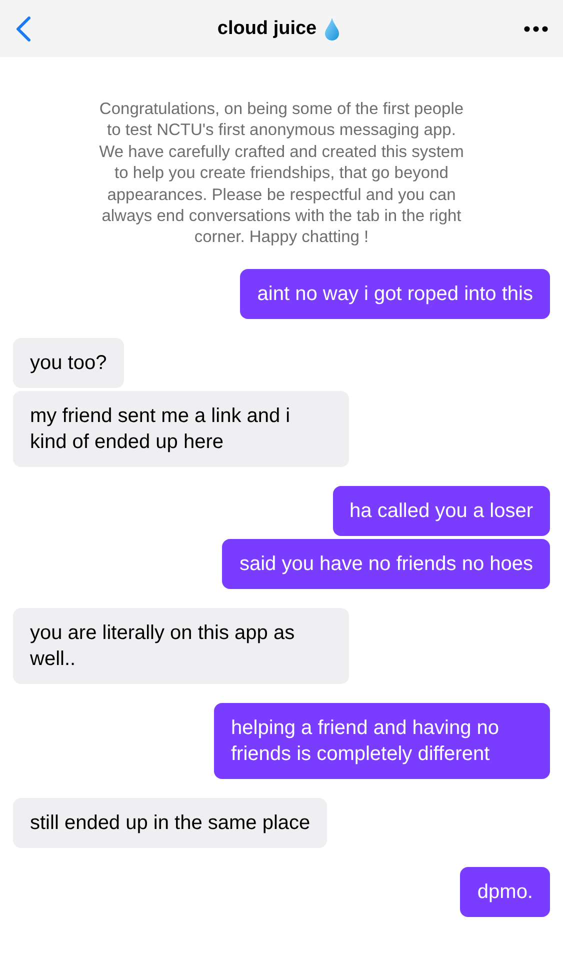 The width and height of the screenshot is (563, 960). What do you see at coordinates (395, 293) in the screenshot?
I see `sent-message: aint no way i got roped into this` at bounding box center [395, 293].